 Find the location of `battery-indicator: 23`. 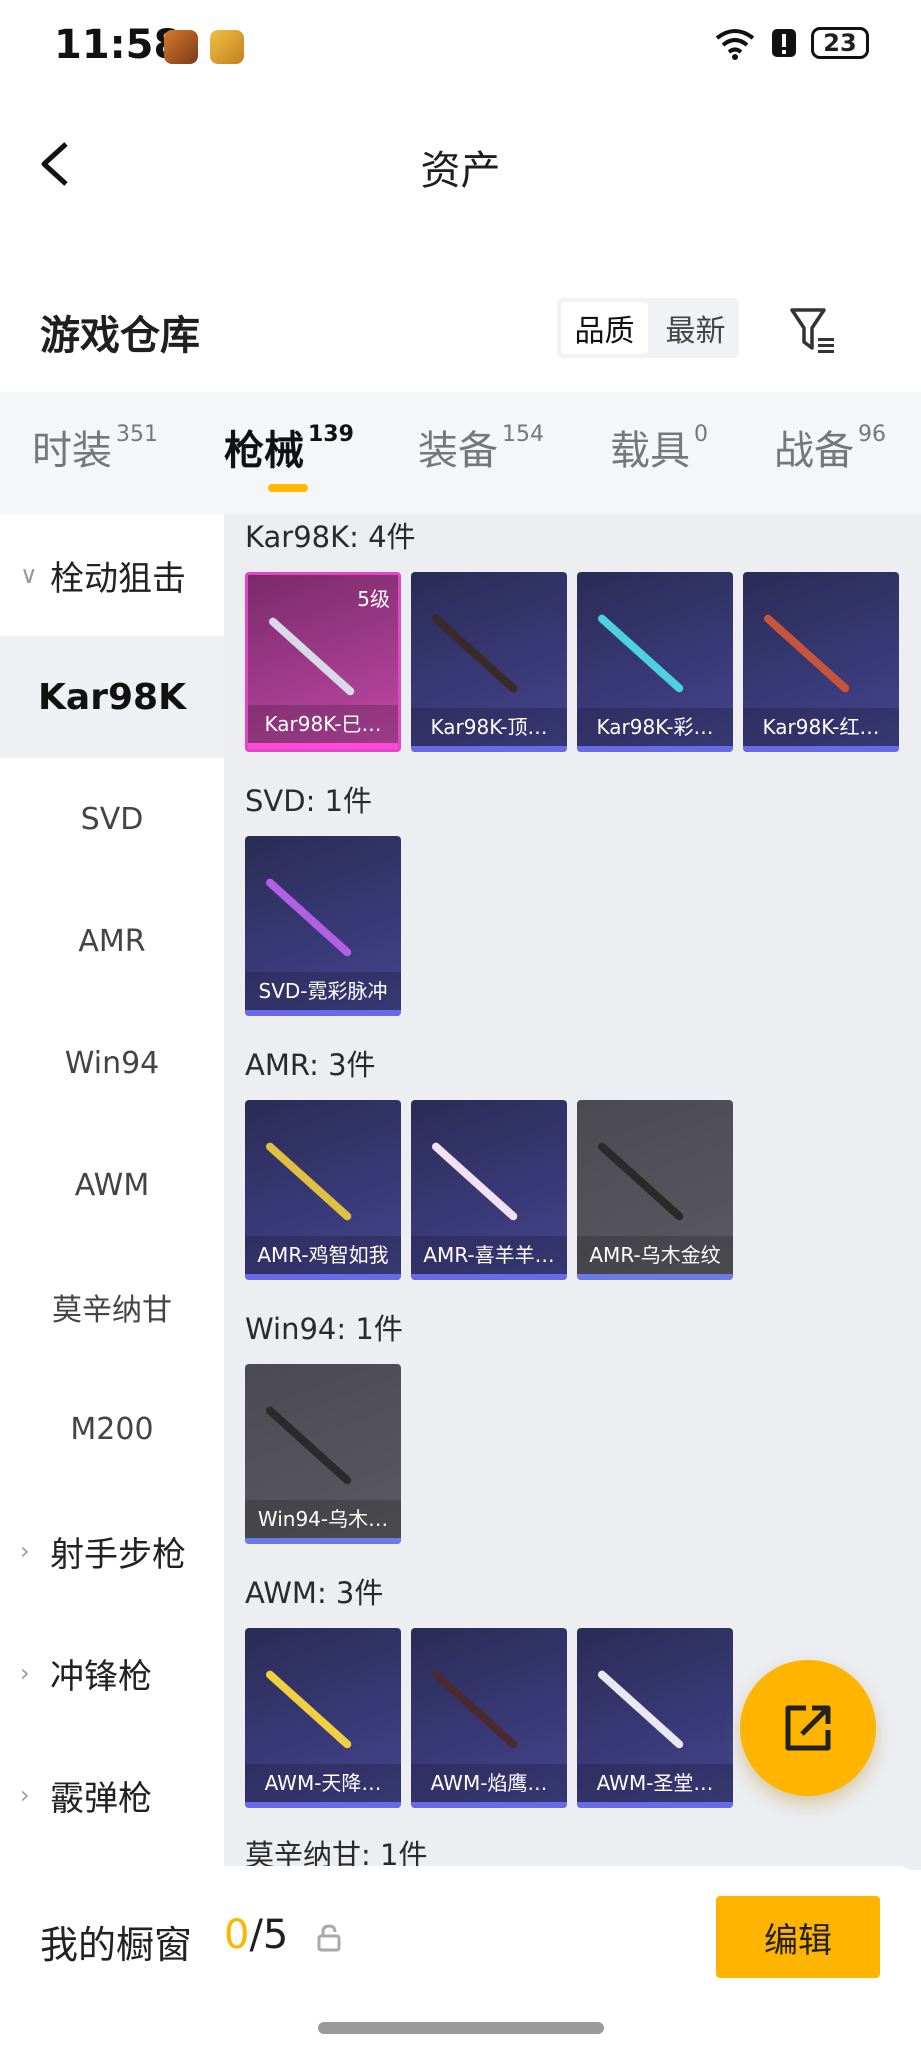

battery-indicator: 23 is located at coordinates (840, 43).